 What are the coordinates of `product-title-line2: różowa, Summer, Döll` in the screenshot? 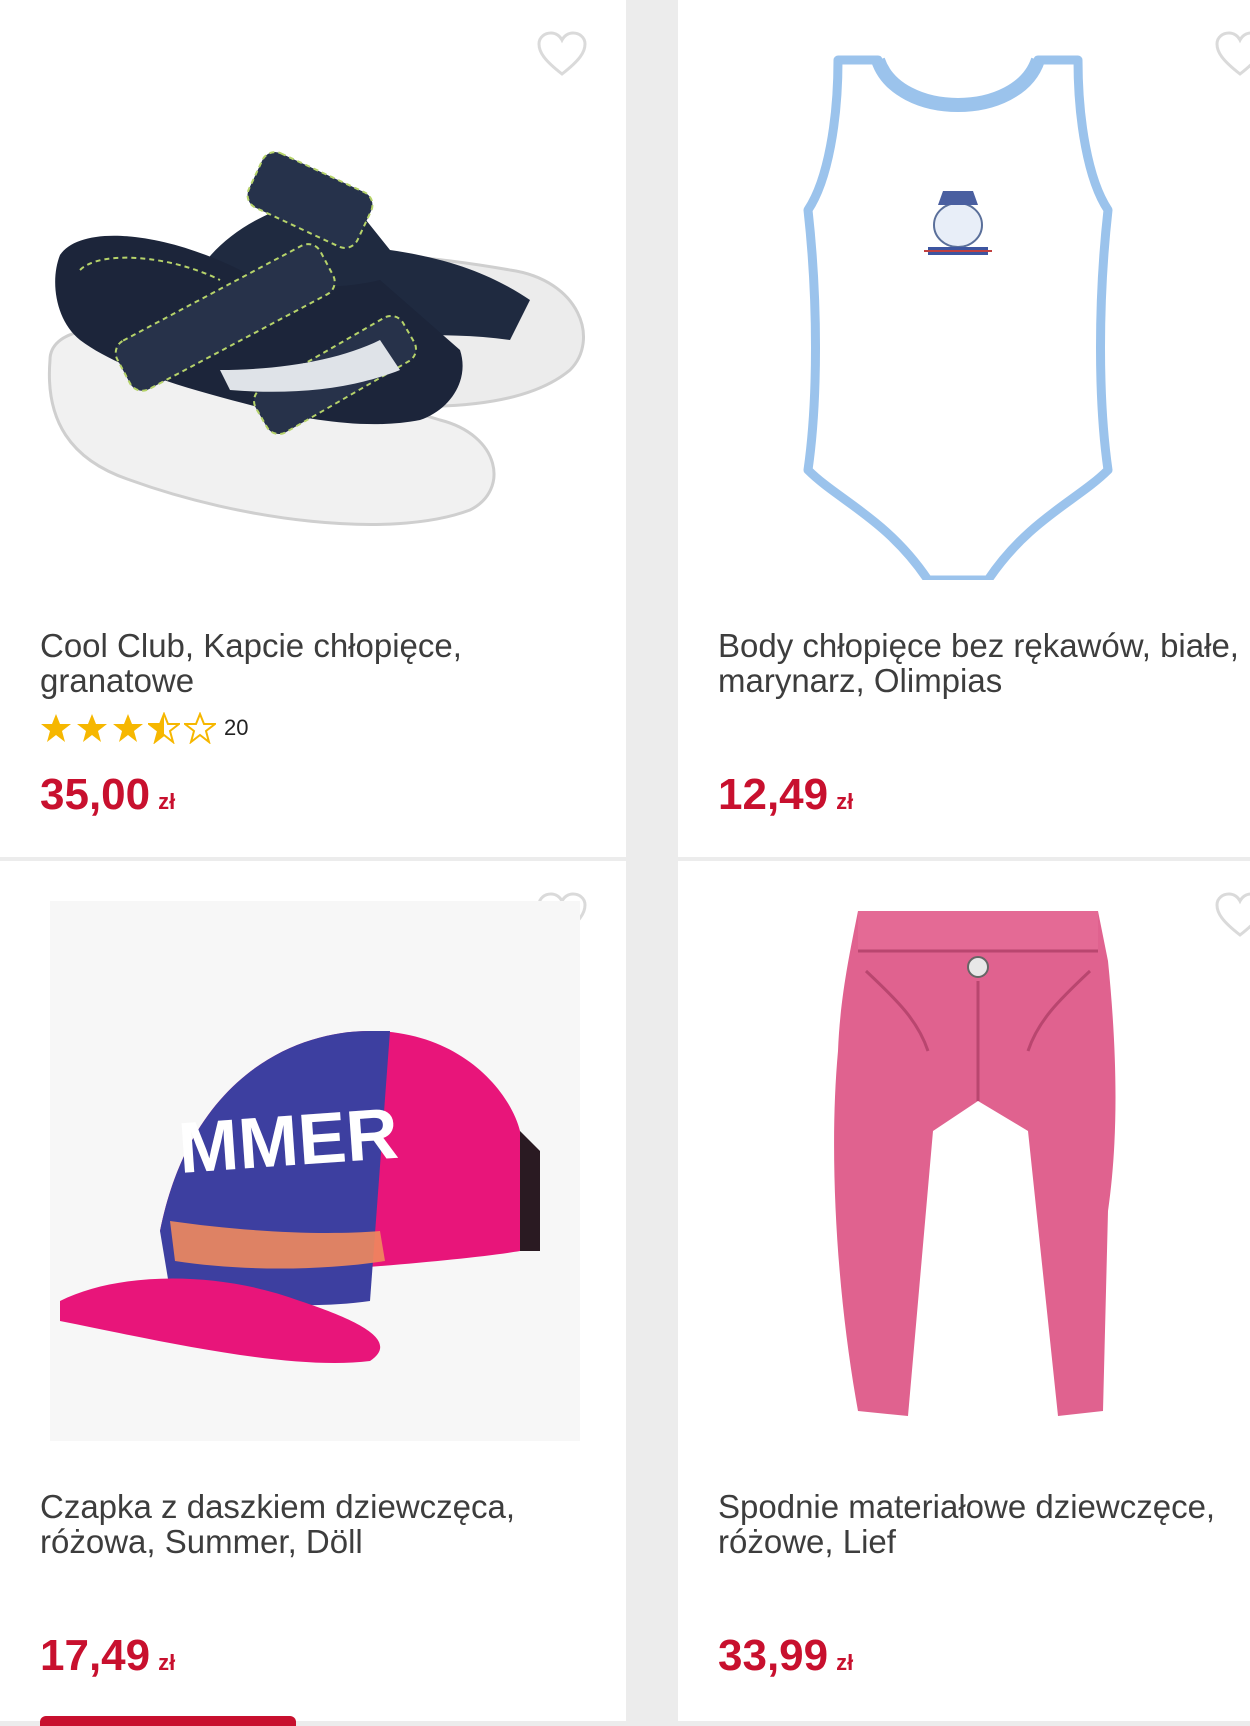 It's located at (201, 1541).